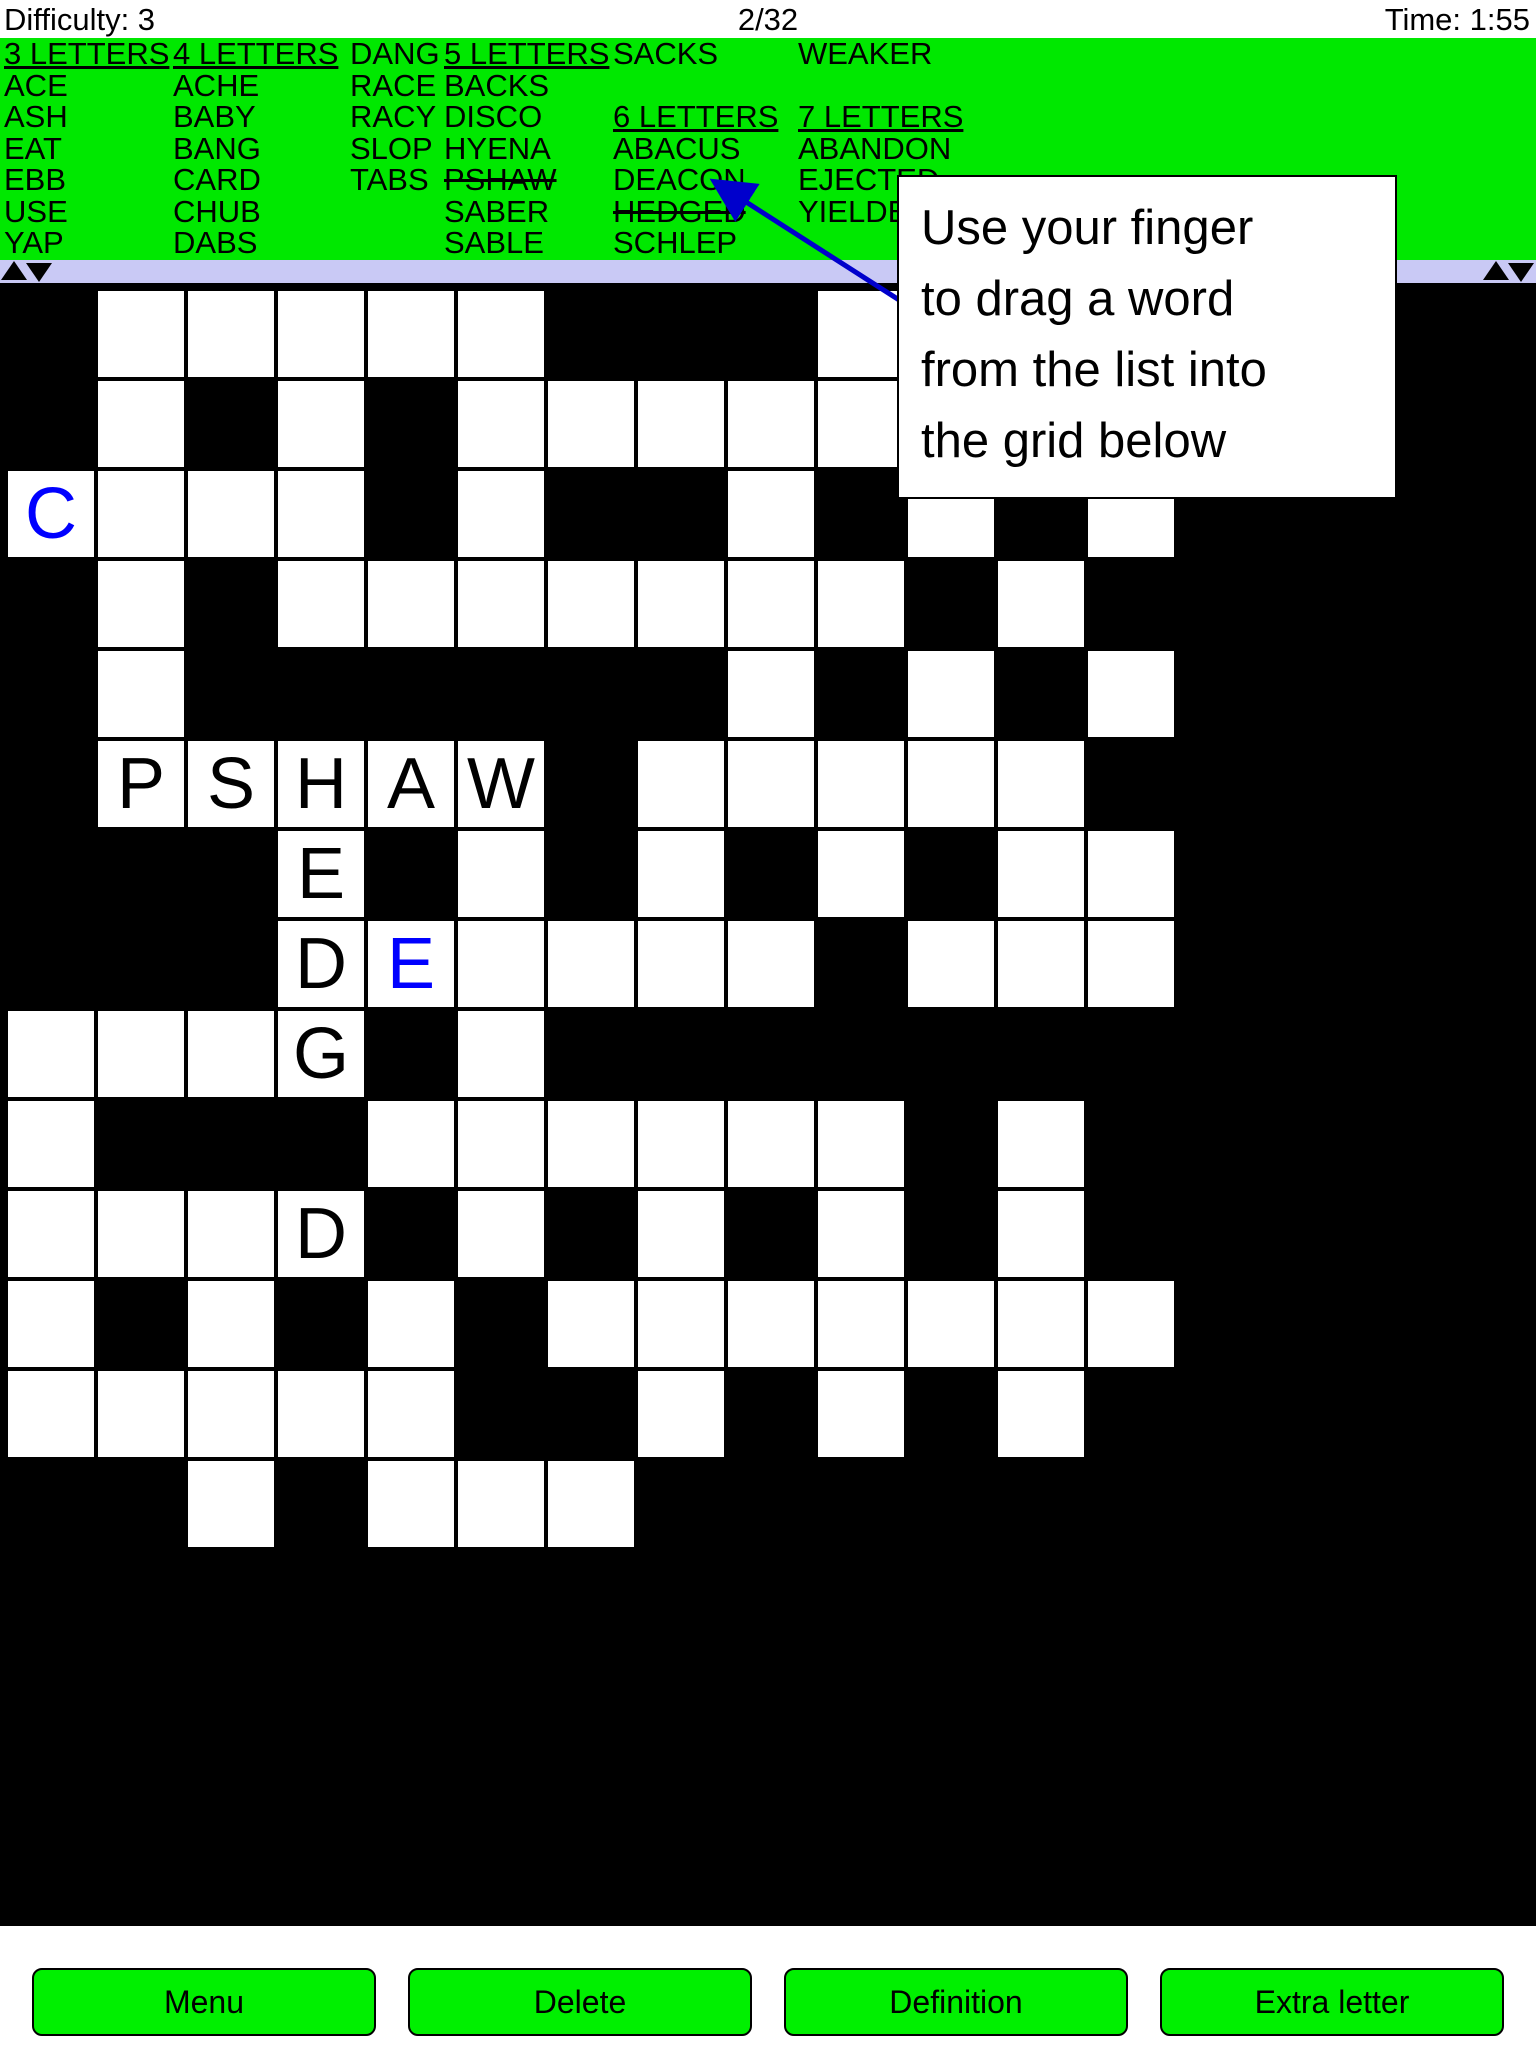 This screenshot has width=1536, height=2048. What do you see at coordinates (395, 148) in the screenshot?
I see `word-list-item: SLOP` at bounding box center [395, 148].